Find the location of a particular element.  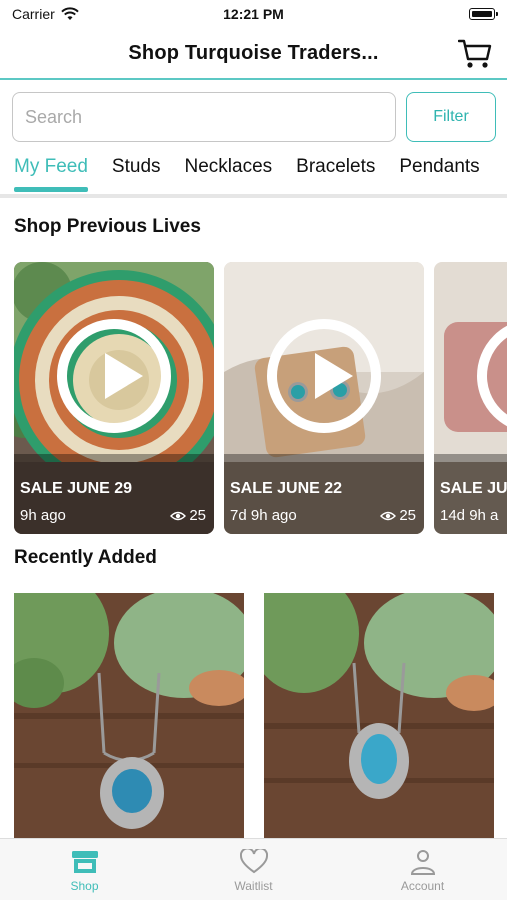

tab-waitlist: Waitlist is located at coordinates (253, 869).